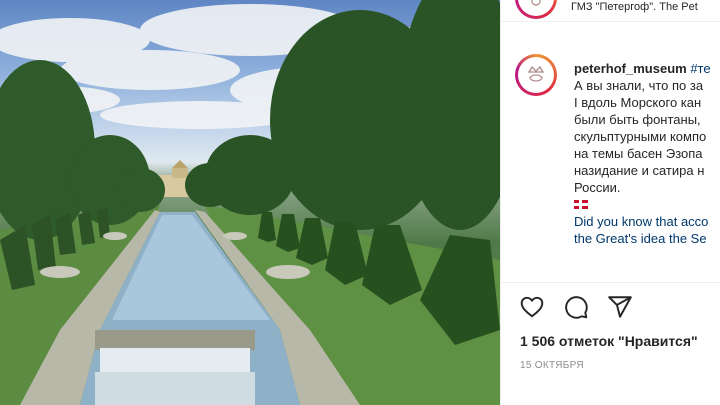 This screenshot has height=405, width=720. I want to click on likes-count: 1 506 отметок "Нравится", so click(609, 341).